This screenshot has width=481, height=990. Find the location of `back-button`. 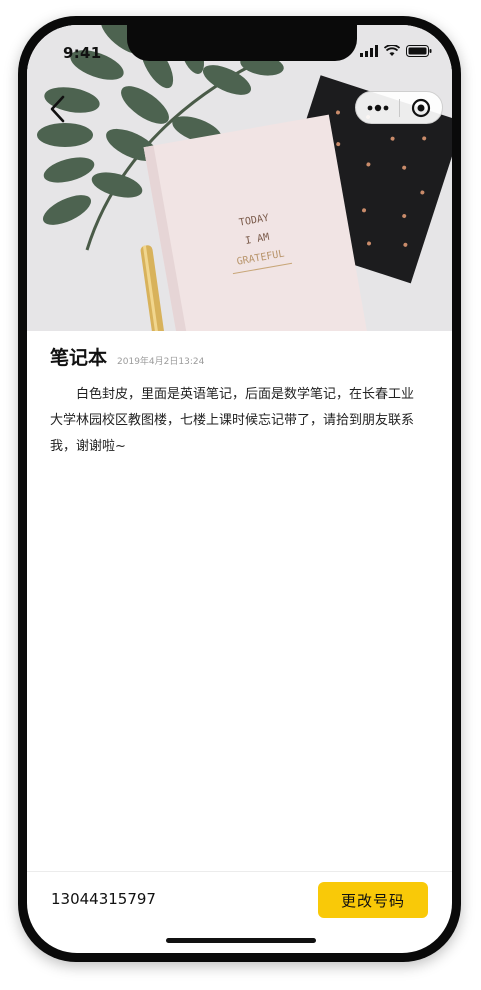

back-button is located at coordinates (58, 109).